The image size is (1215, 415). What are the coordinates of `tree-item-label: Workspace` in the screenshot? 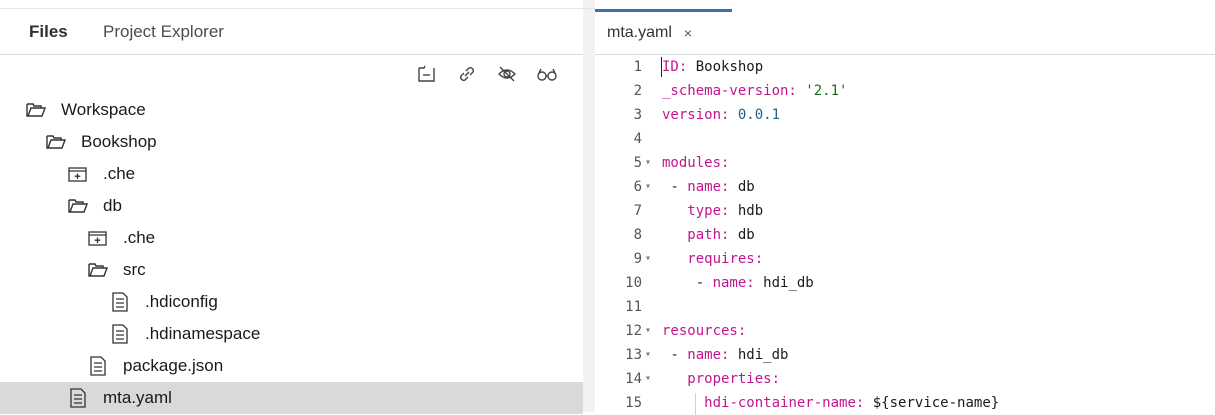 It's located at (103, 109).